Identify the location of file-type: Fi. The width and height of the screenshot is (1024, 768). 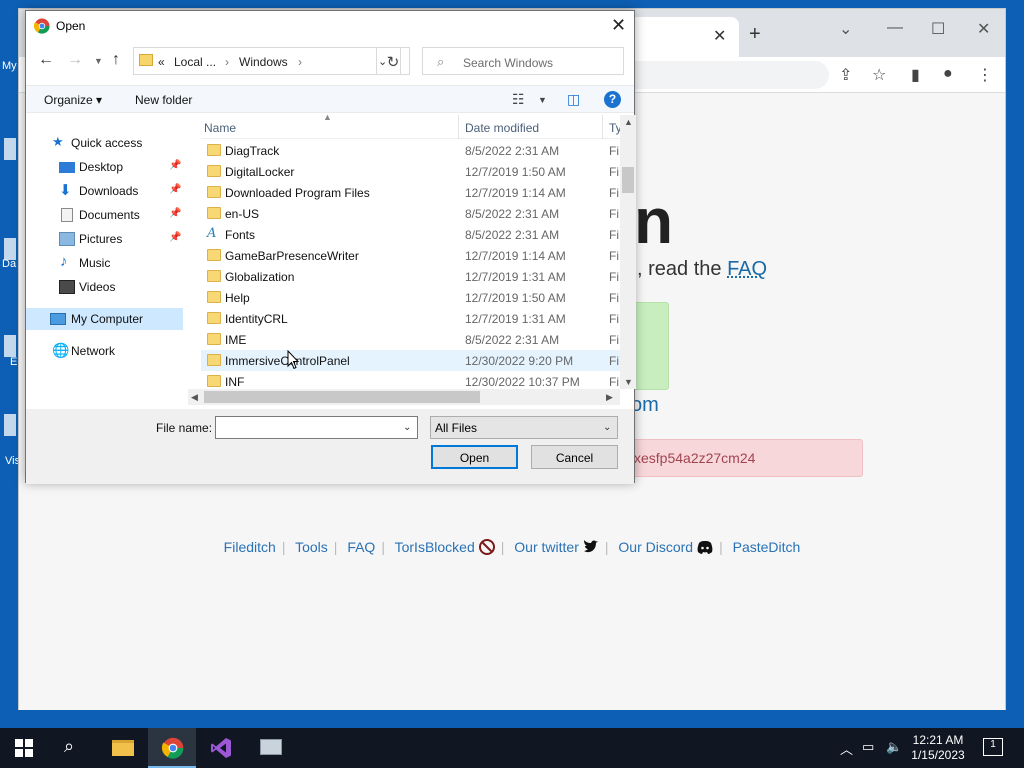
(614, 193).